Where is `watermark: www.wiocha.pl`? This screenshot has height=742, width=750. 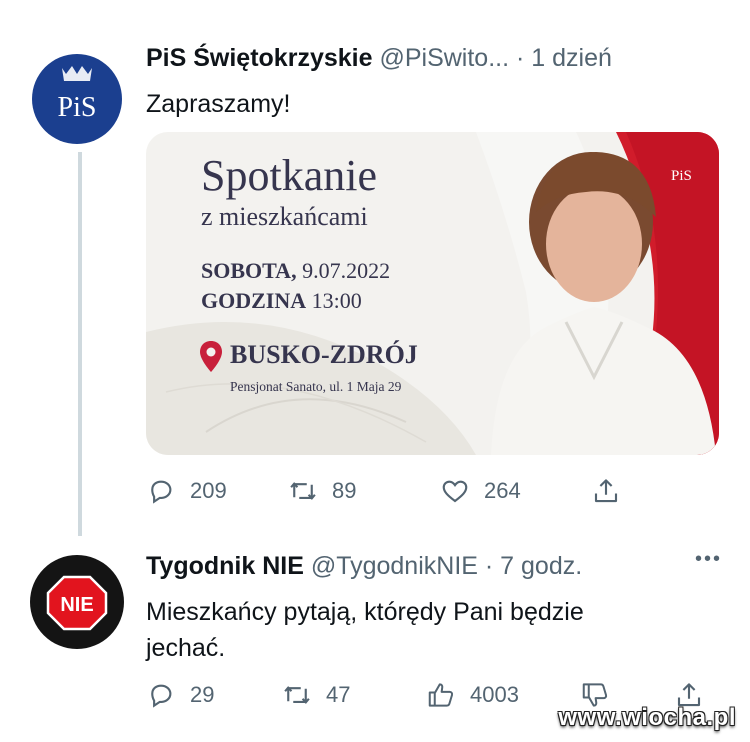 watermark: www.wiocha.pl is located at coordinates (647, 717).